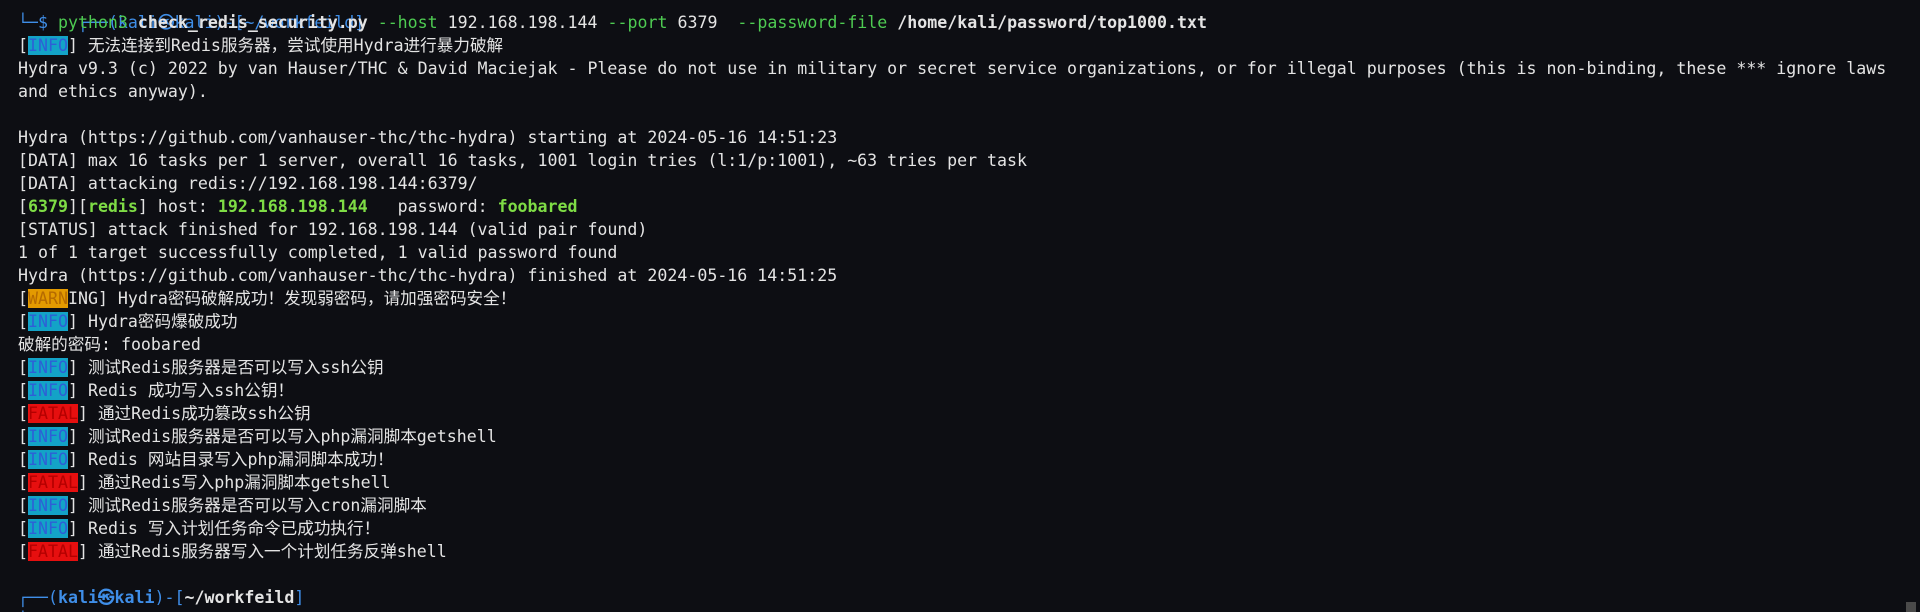 The image size is (1920, 612). I want to click on password-file-value: /home/kali/password/top1000.txt, so click(1052, 22).